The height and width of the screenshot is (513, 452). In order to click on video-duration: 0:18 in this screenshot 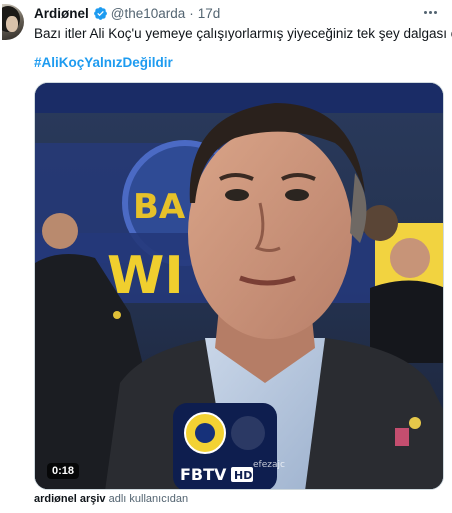, I will do `click(63, 471)`.